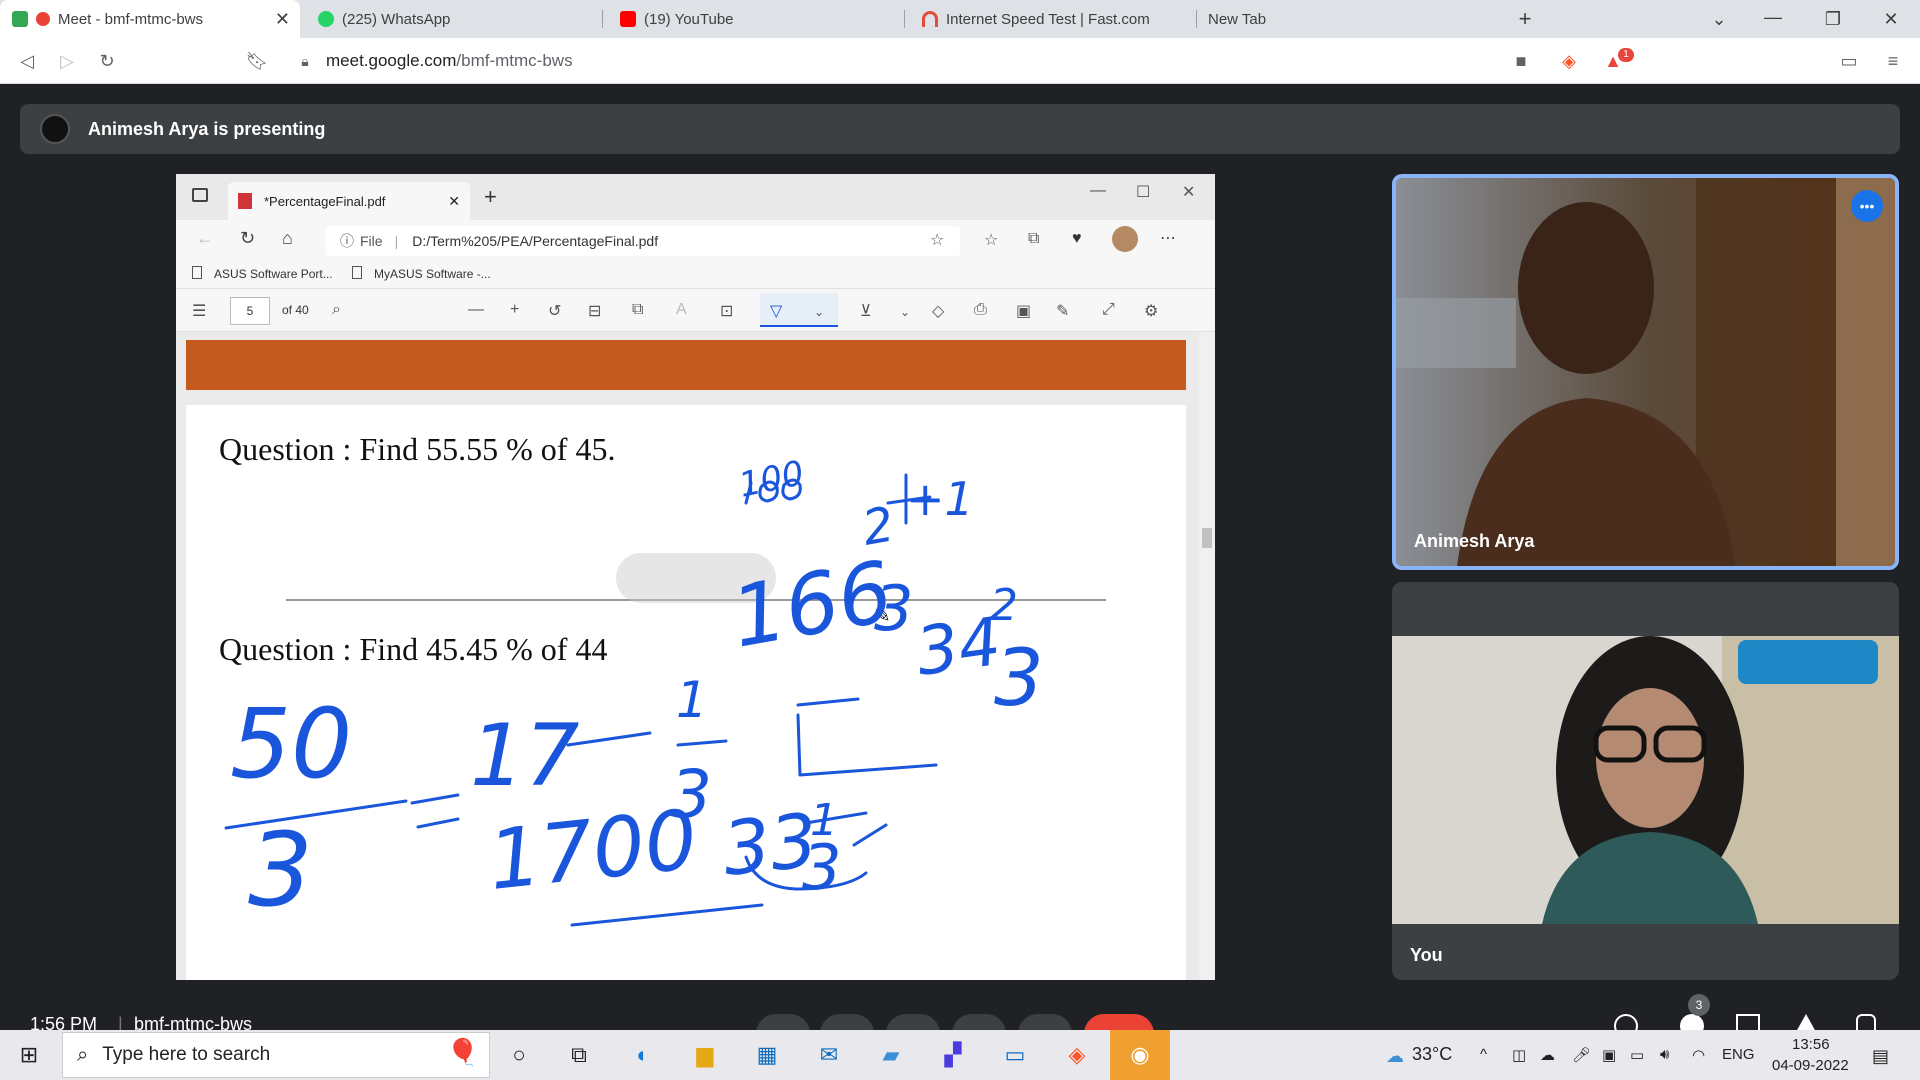  Describe the element at coordinates (1483, 1054) in the screenshot. I see `tray-chevron-icon: ^` at that location.